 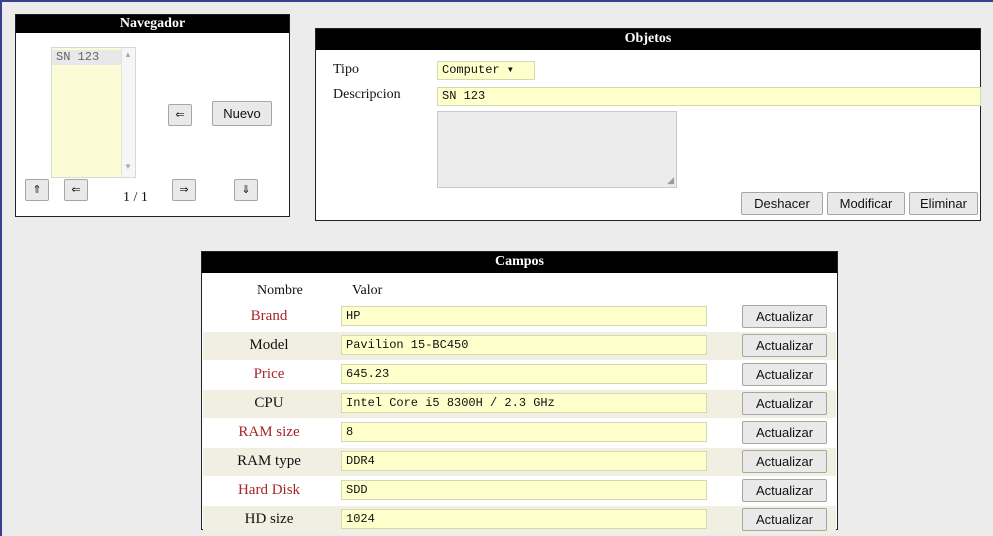 What do you see at coordinates (246, 190) in the screenshot?
I see `last-record-button: ⇓` at bounding box center [246, 190].